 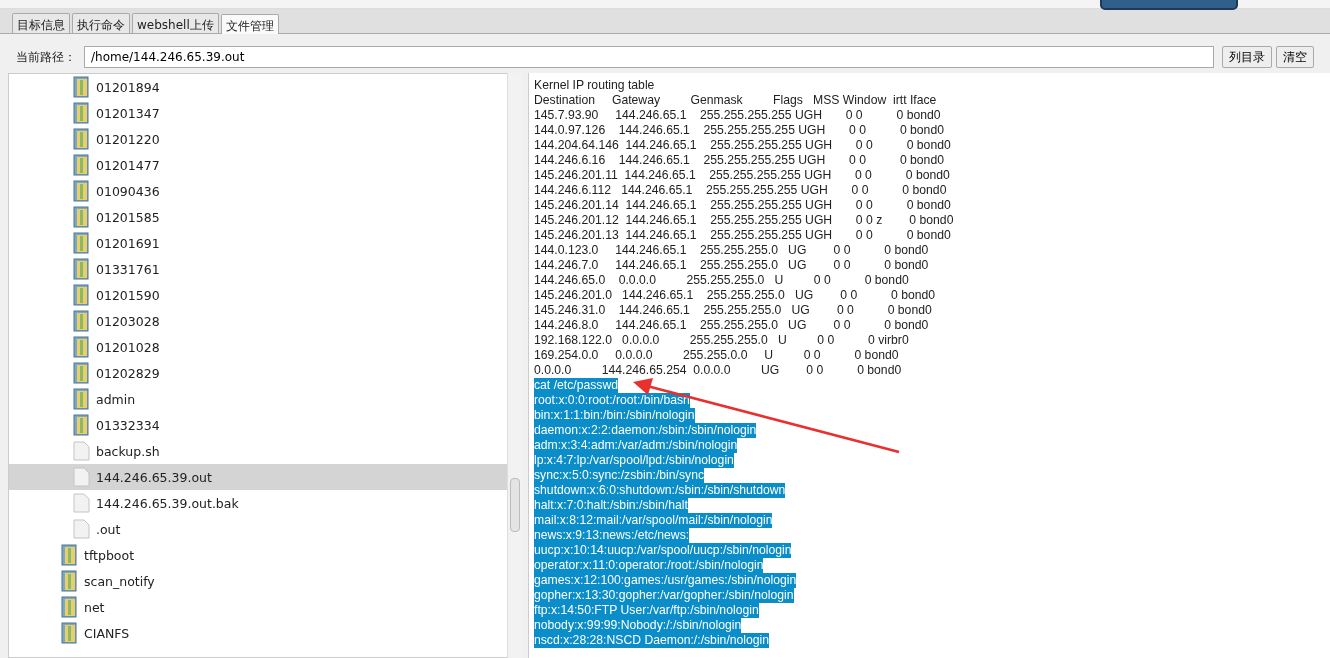 I want to click on tree-item: 01090436, so click(x=258, y=191).